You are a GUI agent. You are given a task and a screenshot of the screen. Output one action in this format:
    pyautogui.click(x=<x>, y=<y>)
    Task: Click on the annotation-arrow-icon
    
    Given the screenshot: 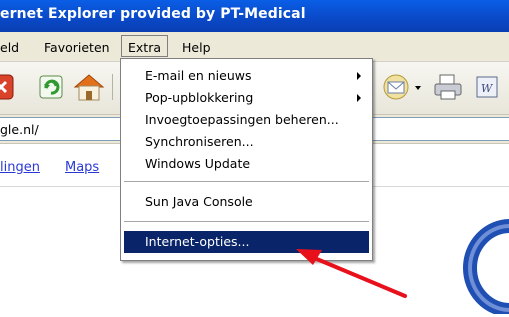 What is the action you would take?
    pyautogui.click(x=351, y=273)
    